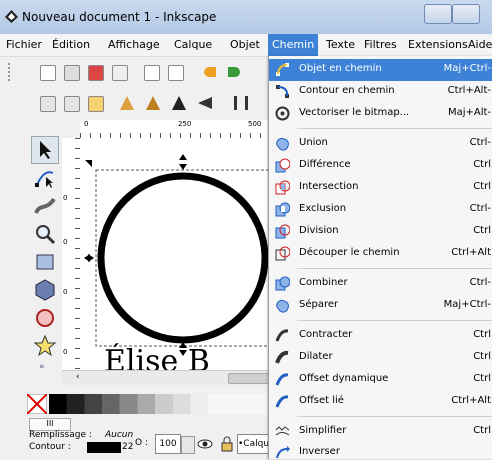 Image resolution: width=492 pixels, height=460 pixels. What do you see at coordinates (96, 104) in the screenshot?
I see `zoom-page-icon` at bounding box center [96, 104].